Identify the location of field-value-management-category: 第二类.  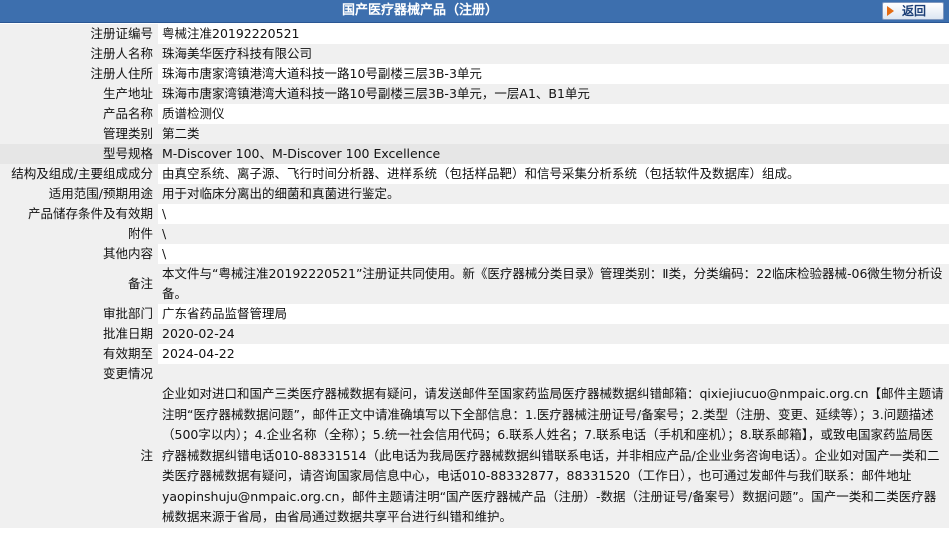
(553, 134).